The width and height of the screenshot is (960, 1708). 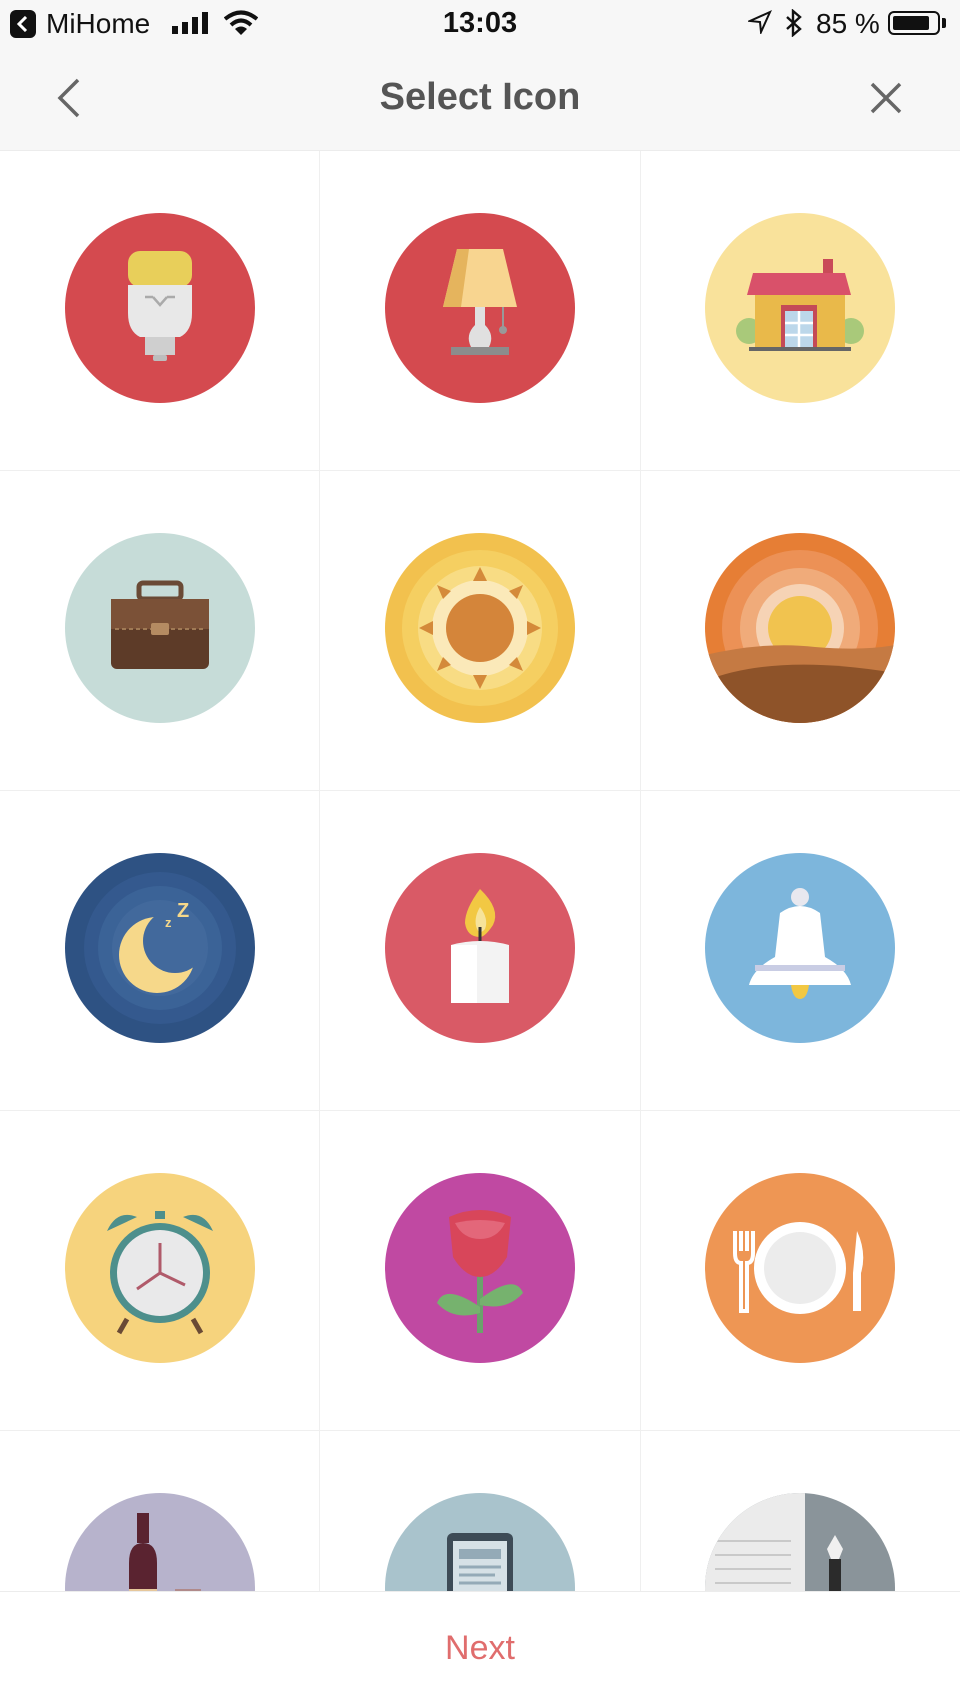 What do you see at coordinates (480, 948) in the screenshot?
I see `candle-icon` at bounding box center [480, 948].